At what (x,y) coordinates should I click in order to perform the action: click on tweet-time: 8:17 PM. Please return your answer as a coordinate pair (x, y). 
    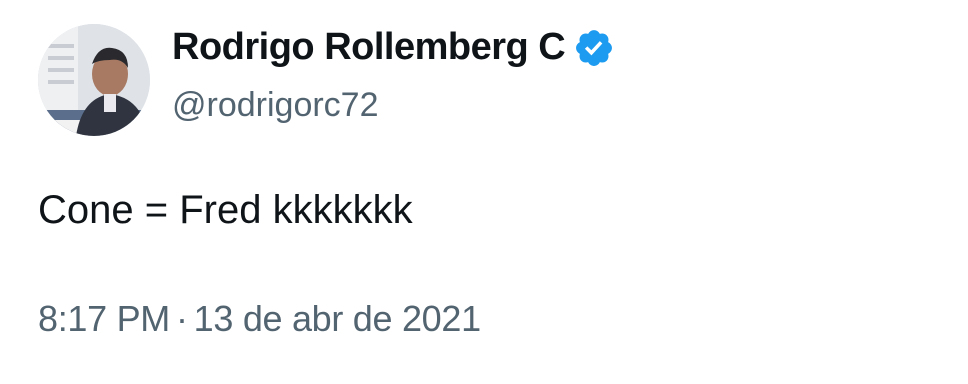
    Looking at the image, I should click on (104, 318).